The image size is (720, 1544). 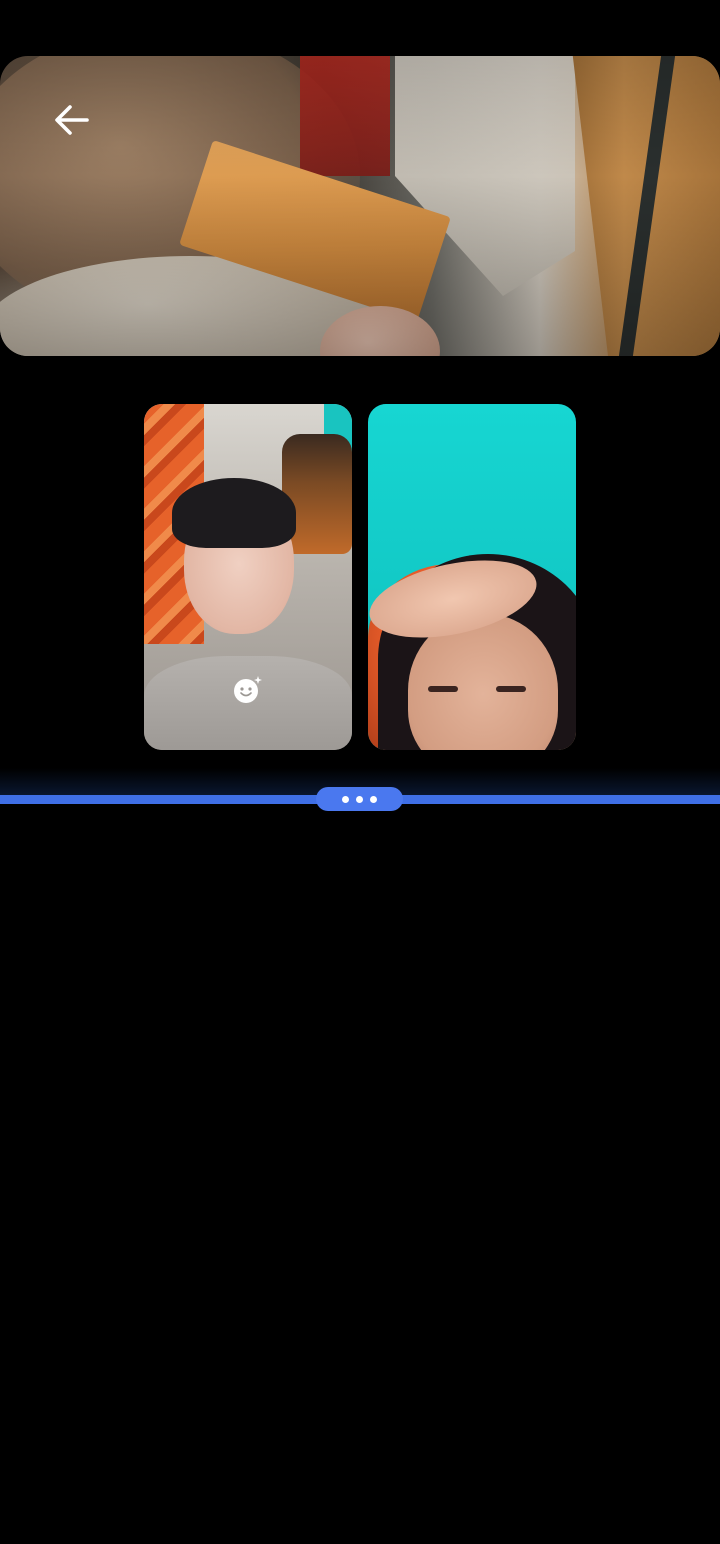 I want to click on arrow-left-icon, so click(x=72, y=120).